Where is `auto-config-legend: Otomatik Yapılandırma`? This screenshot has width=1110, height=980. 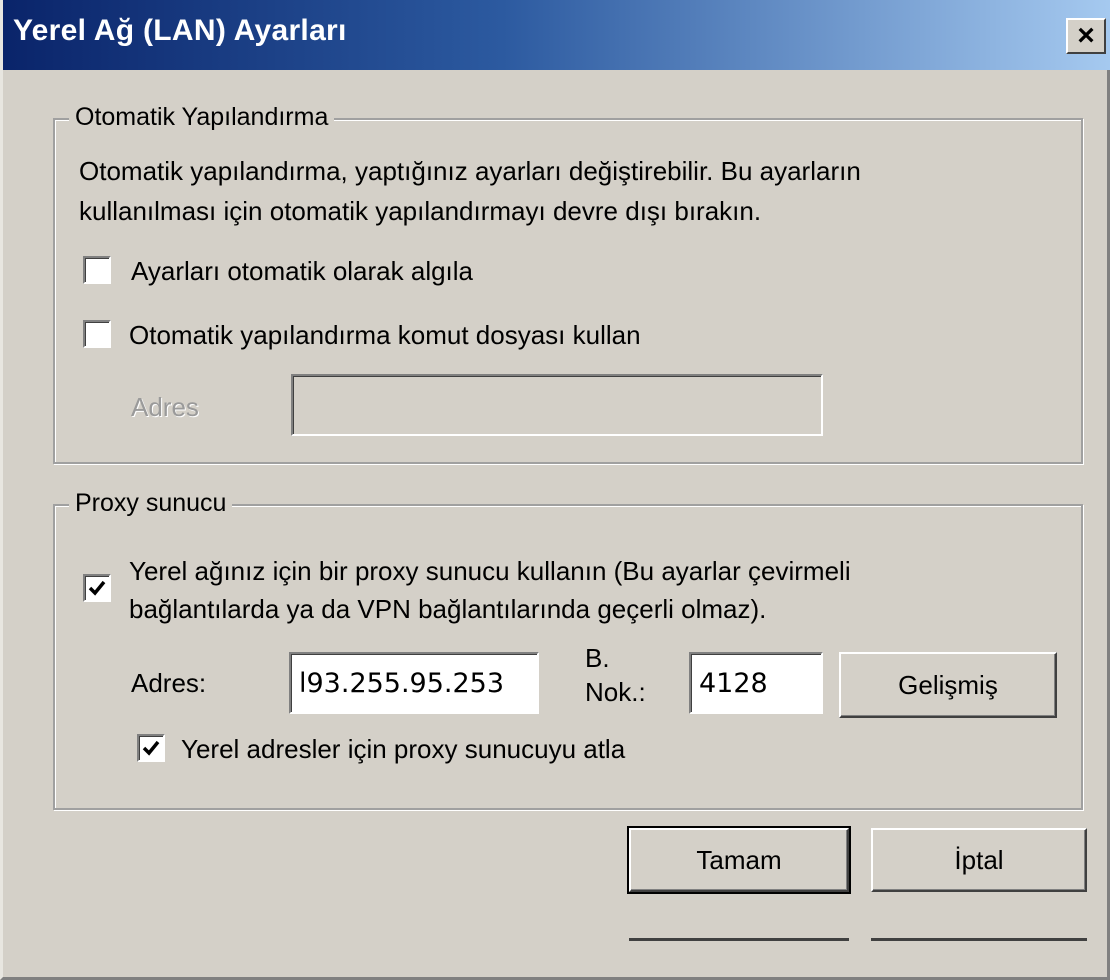 auto-config-legend: Otomatik Yapılandırma is located at coordinates (202, 117).